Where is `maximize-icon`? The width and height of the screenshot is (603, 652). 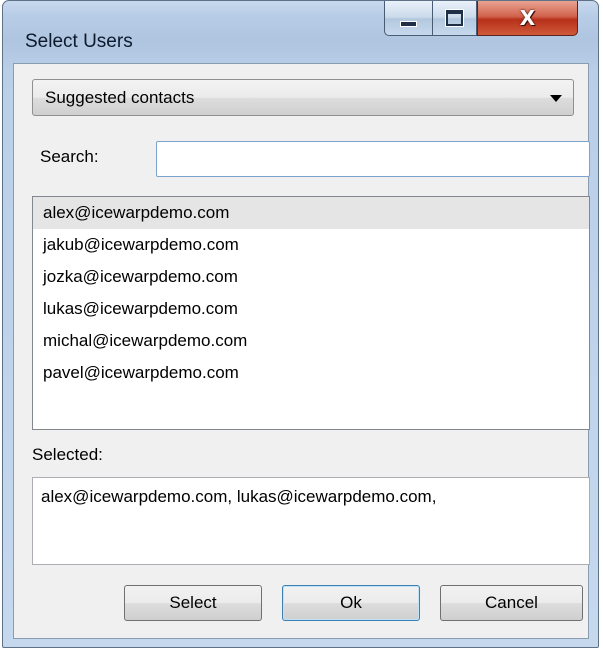 maximize-icon is located at coordinates (454, 18).